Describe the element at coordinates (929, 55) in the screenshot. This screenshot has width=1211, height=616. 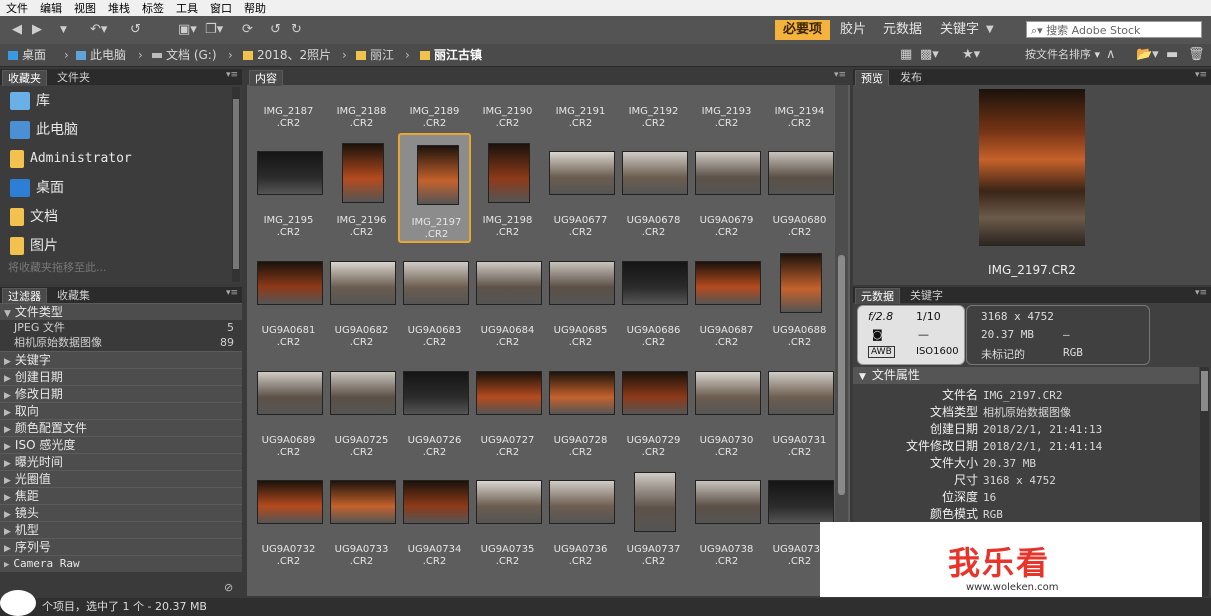
I see `view-mode-icon: ▩▾` at that location.